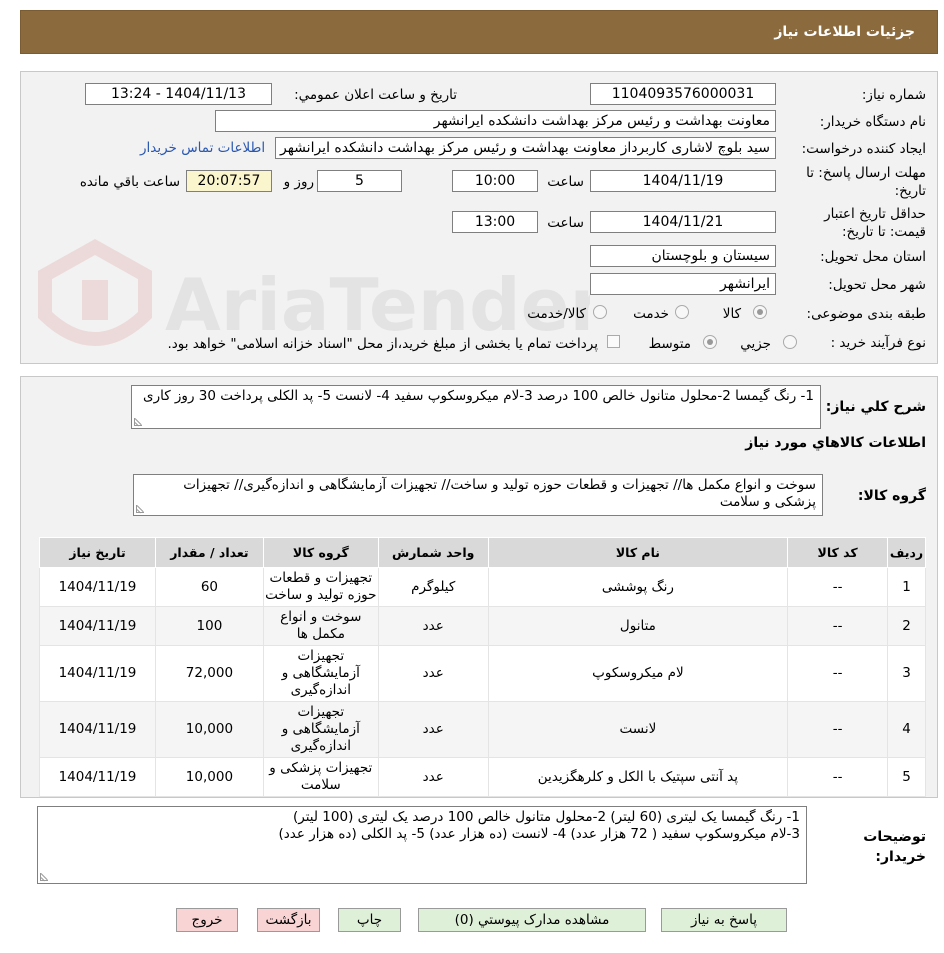 Image resolution: width=944 pixels, height=953 pixels. Describe the element at coordinates (638, 777) in the screenshot. I see `cell-name: پد آنتی سپتیک با الکل و کلرهگزیدین` at that location.